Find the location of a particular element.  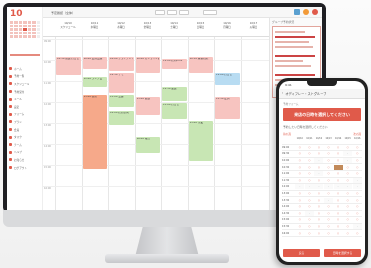

sidebar-item: プラン is located at coordinates (25, 122).